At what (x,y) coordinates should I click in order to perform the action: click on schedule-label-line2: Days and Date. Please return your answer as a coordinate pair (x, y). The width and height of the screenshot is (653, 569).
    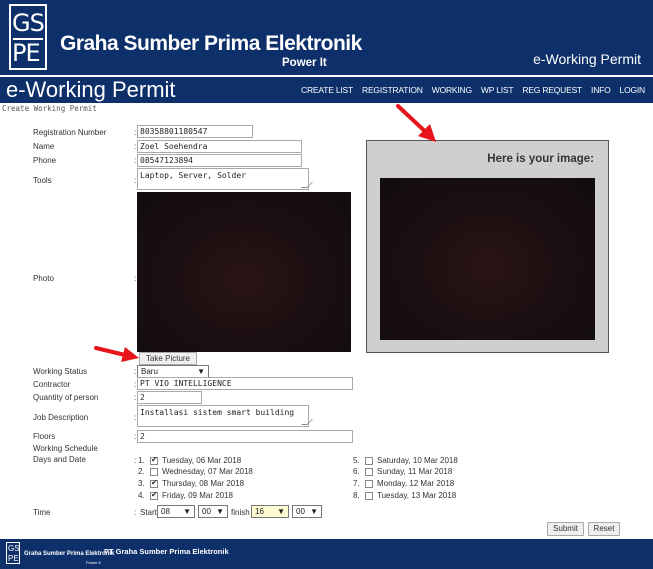
    Looking at the image, I should click on (59, 459).